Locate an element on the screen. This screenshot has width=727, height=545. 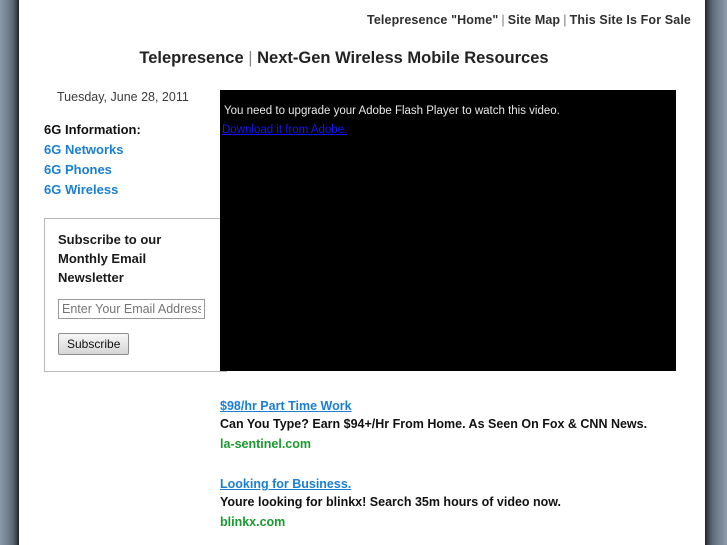
nav-link-site-map: Site Map is located at coordinates (534, 20).